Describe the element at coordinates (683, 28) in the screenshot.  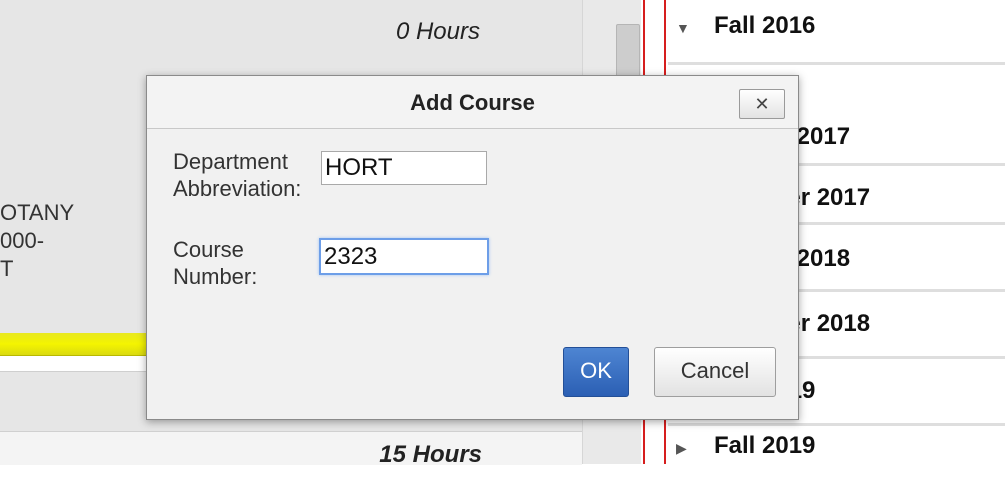
I see `triangle-down-icon: ▼` at that location.